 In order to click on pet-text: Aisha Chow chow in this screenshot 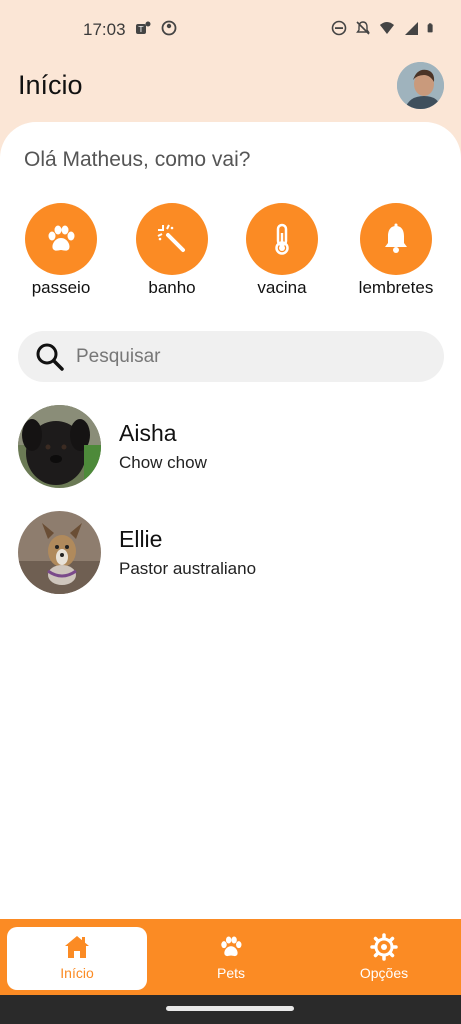, I will do `click(163, 446)`.